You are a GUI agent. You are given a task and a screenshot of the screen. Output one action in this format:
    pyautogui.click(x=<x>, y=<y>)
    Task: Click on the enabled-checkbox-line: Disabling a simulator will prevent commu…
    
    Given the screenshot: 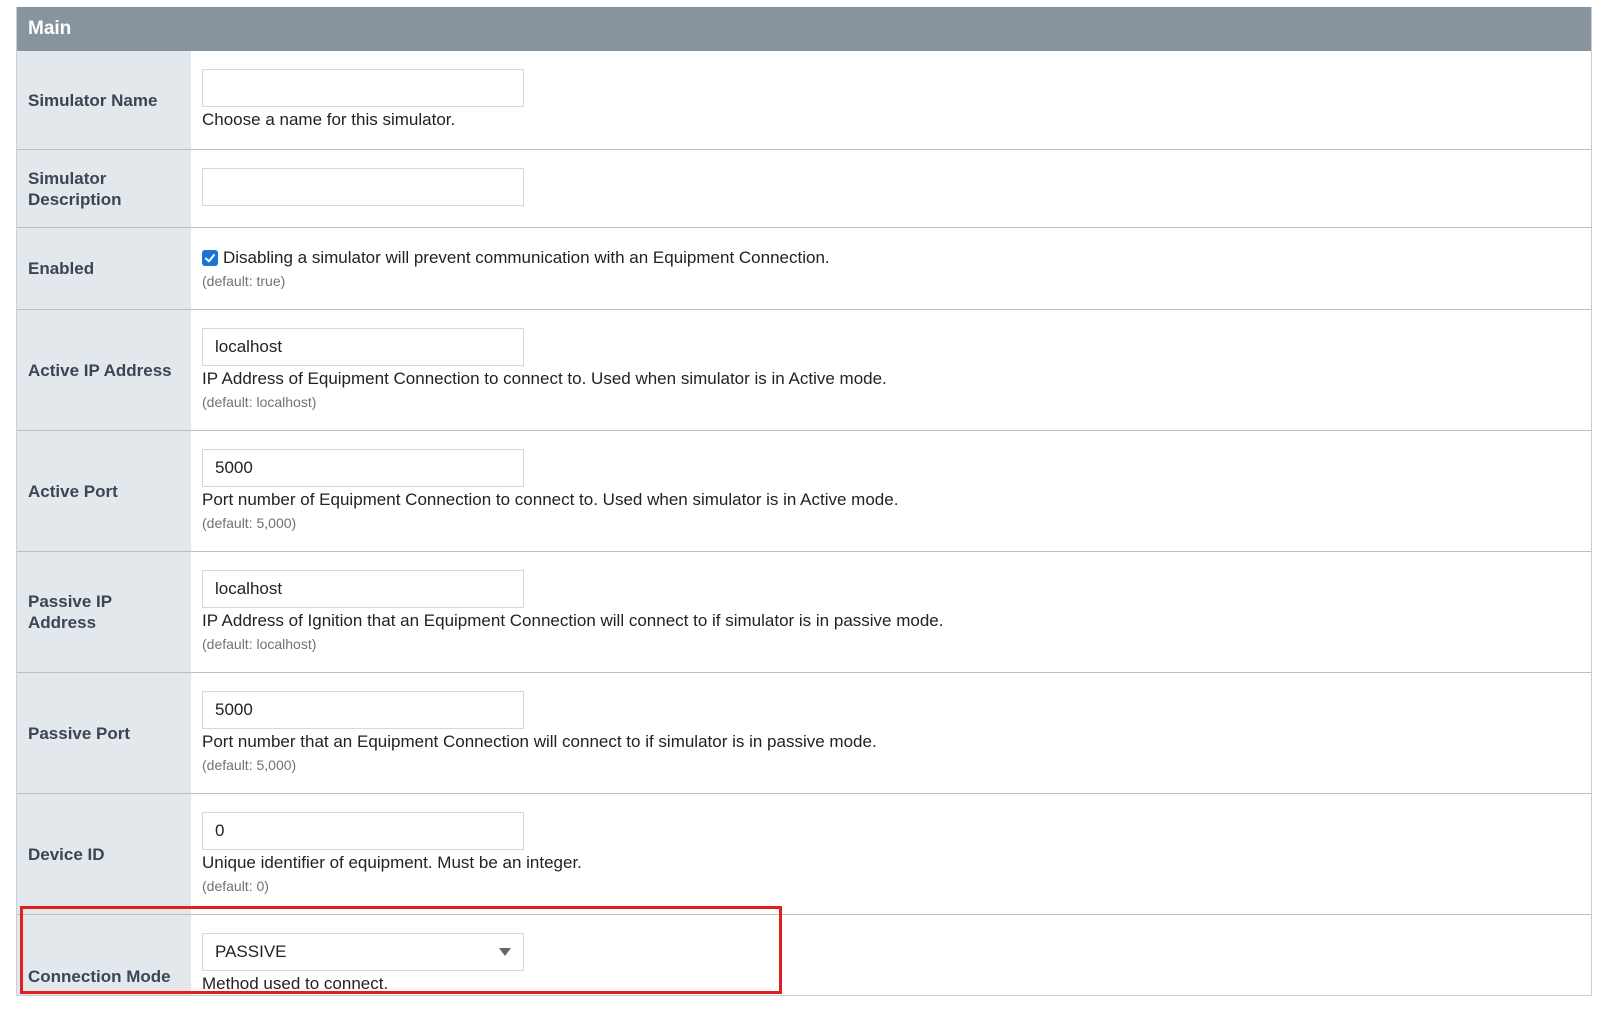 What is the action you would take?
    pyautogui.click(x=896, y=258)
    